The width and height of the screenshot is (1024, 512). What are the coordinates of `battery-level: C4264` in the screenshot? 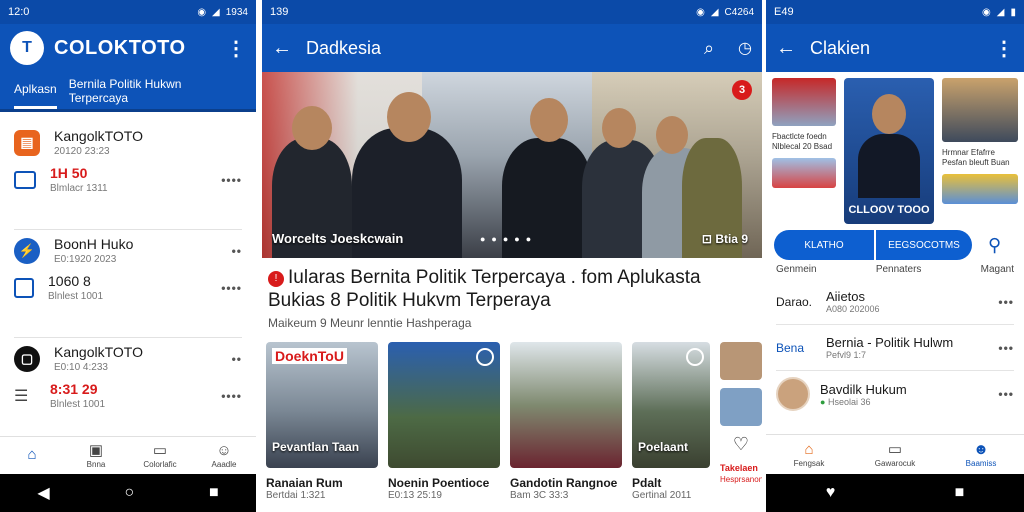 It's located at (739, 12).